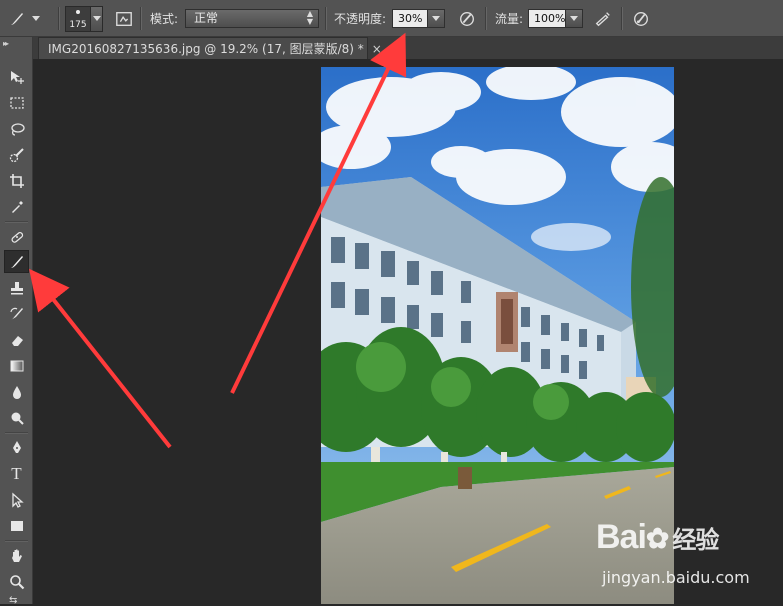 The image size is (783, 606). Describe the element at coordinates (676, 577) in the screenshot. I see `watermark-url: jingyan.baidu.com` at that location.